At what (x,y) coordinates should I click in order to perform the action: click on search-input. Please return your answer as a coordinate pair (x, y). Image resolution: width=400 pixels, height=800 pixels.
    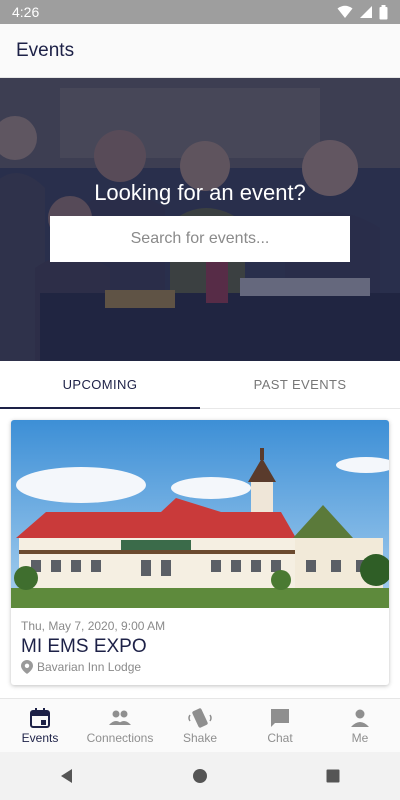
    Looking at the image, I should click on (200, 239).